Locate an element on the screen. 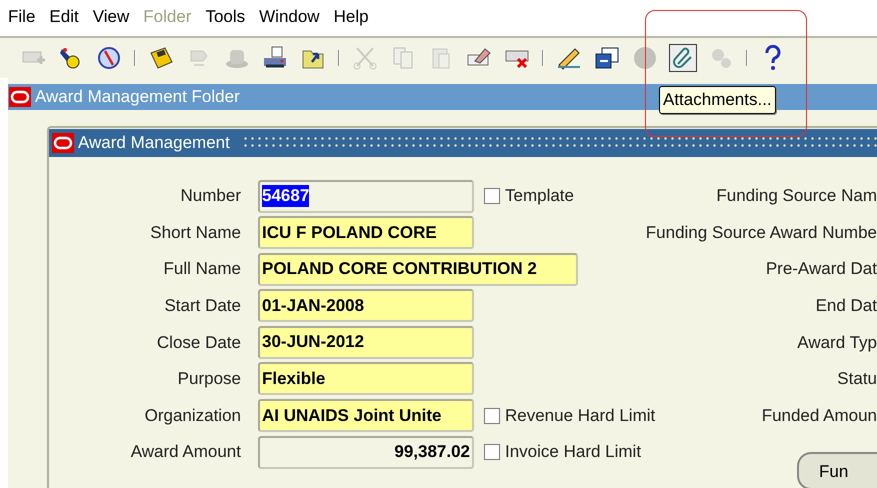  input-field: Flexible is located at coordinates (366, 379).